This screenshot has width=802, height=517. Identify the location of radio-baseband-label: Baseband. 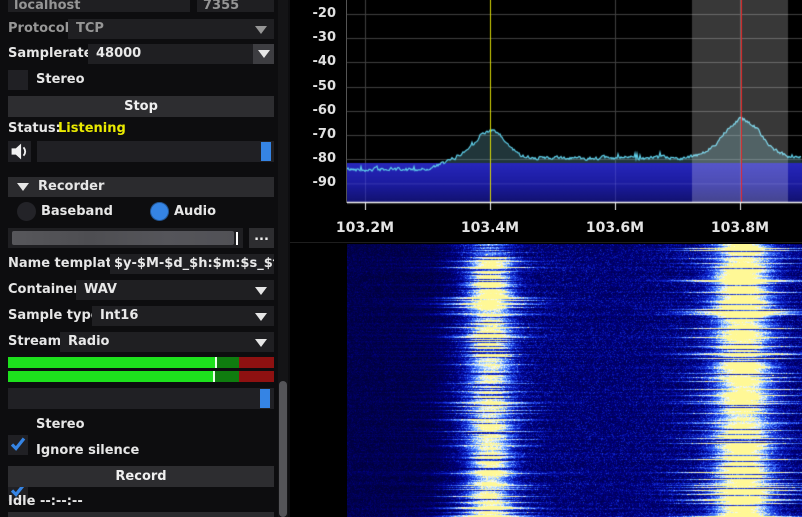
(77, 211).